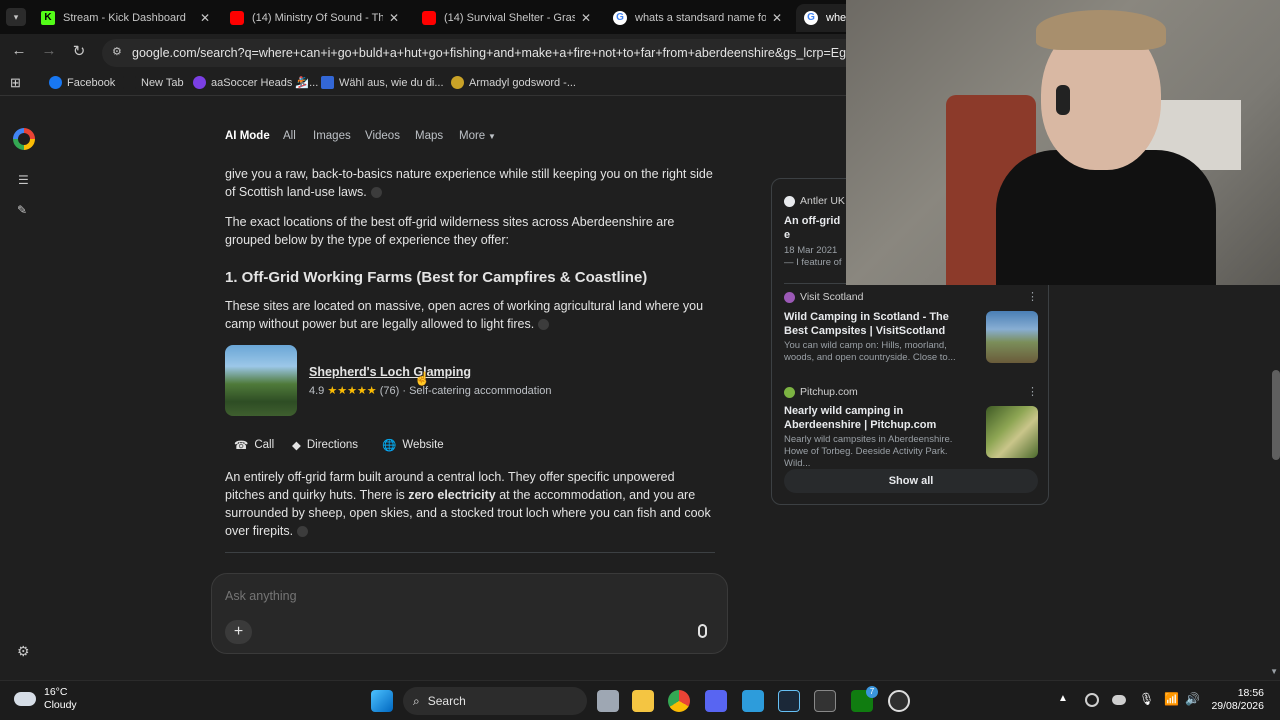 The image size is (1280, 720). I want to click on photos-icon, so click(753, 701).